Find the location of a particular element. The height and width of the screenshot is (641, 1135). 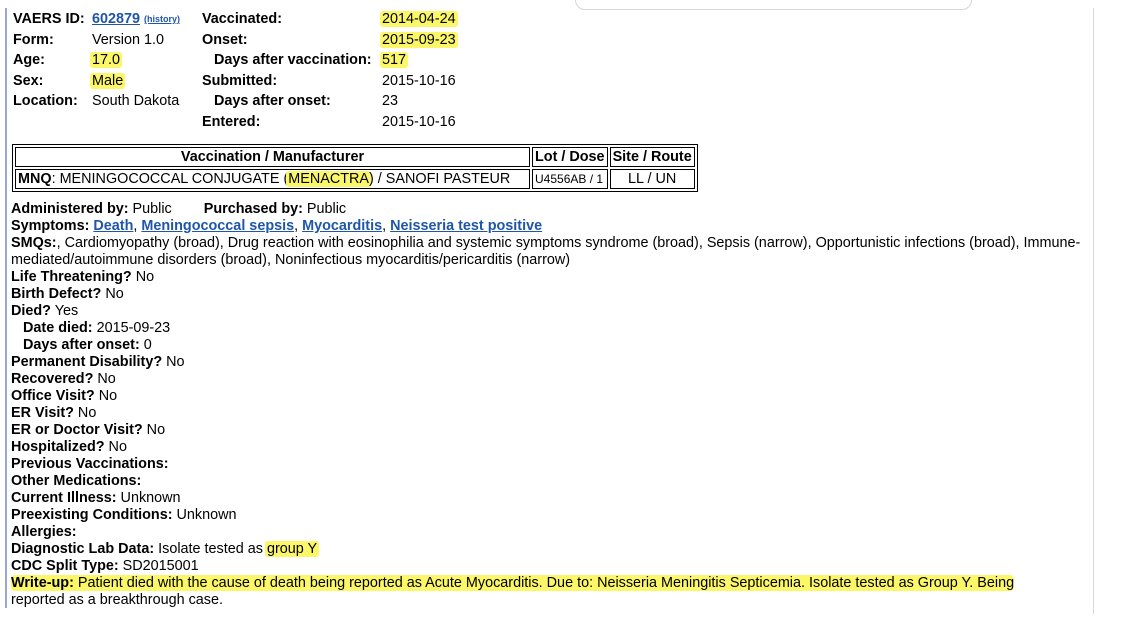

date-died-label: Date died: is located at coordinates (58, 328).